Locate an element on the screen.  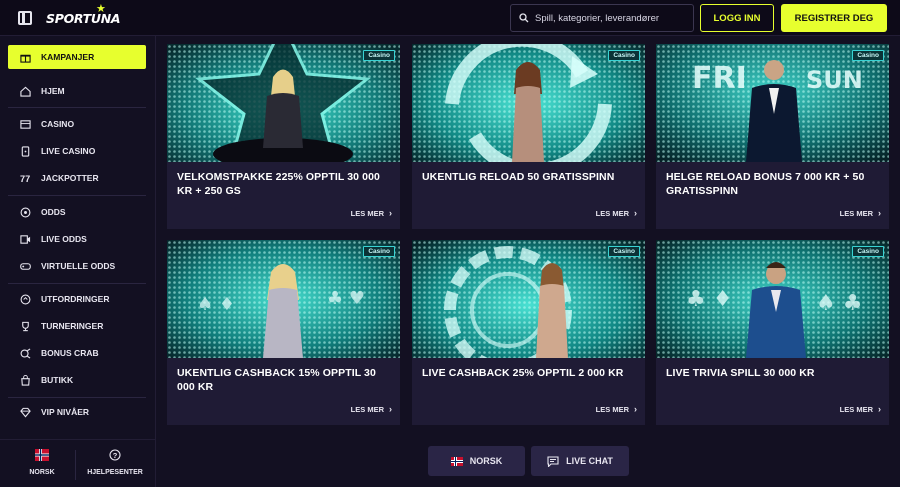
ball-icon is located at coordinates (25, 212).